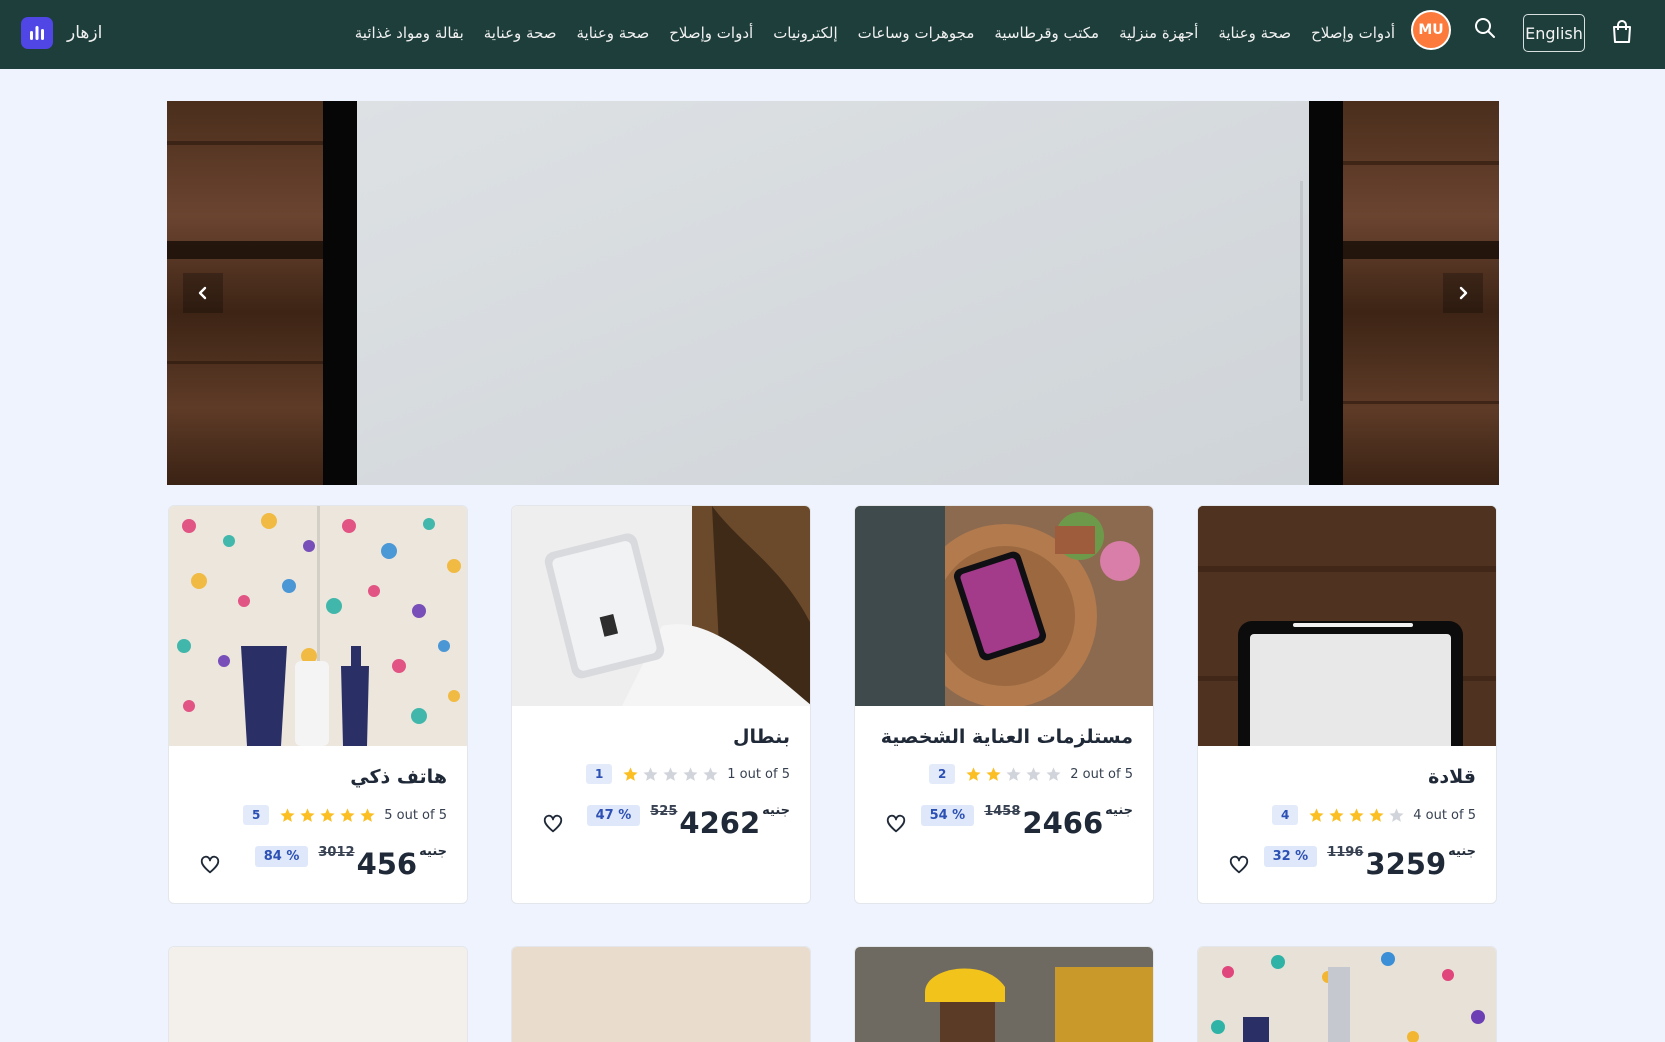 The height and width of the screenshot is (1042, 1665). I want to click on bar-chart-logo-icon, so click(37, 33).